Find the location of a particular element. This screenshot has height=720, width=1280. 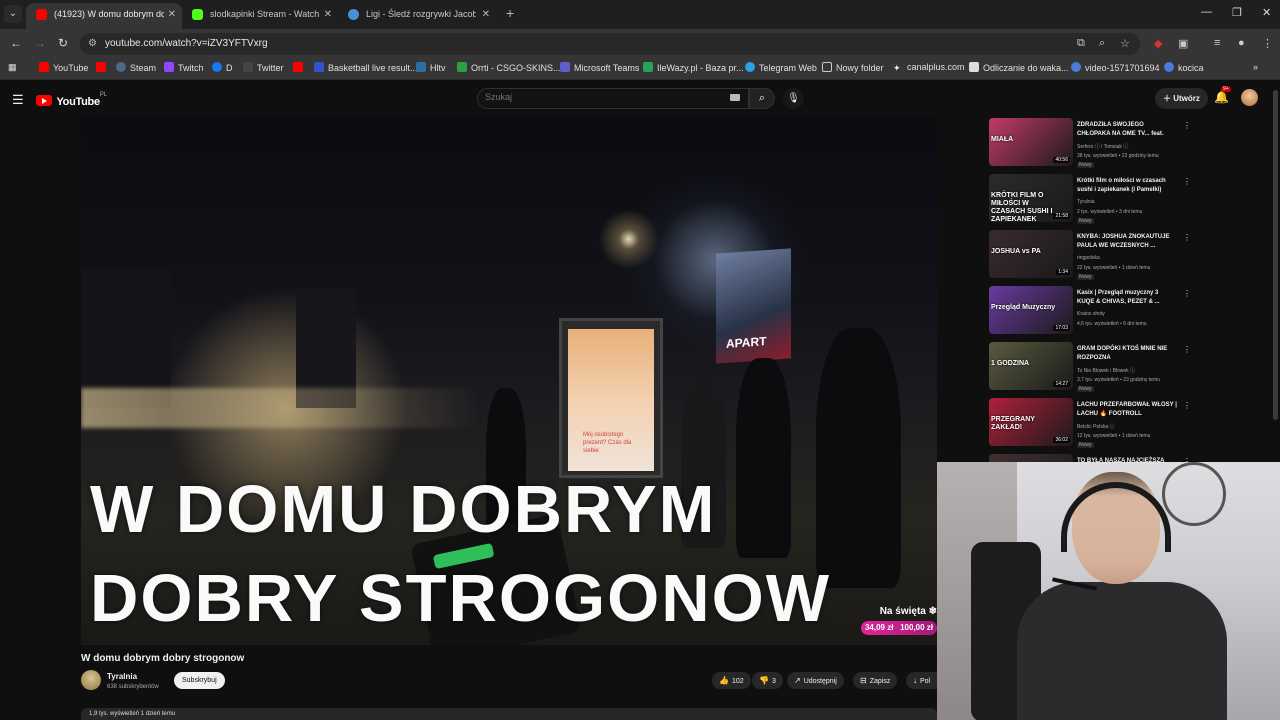

menu-icon: ☰ is located at coordinates (18, 100).